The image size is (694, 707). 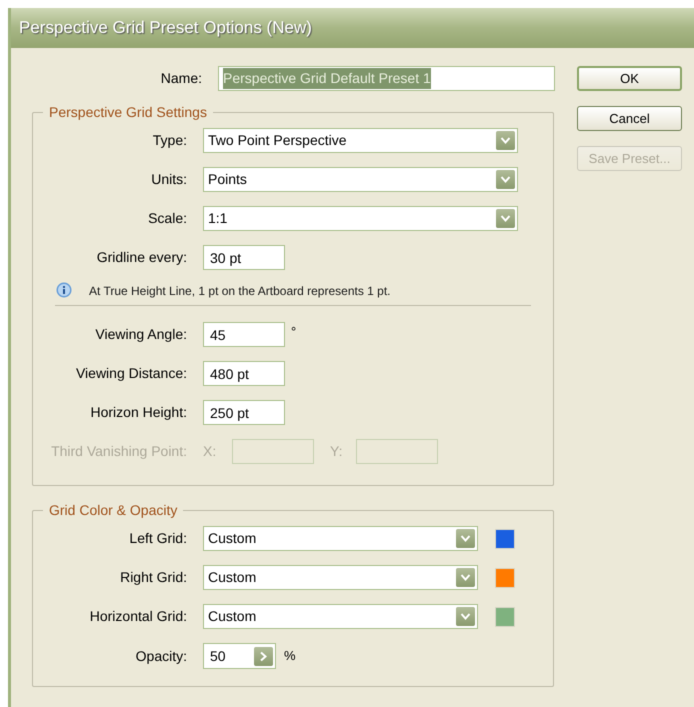 I want to click on dialog-button: OK, so click(x=629, y=78).